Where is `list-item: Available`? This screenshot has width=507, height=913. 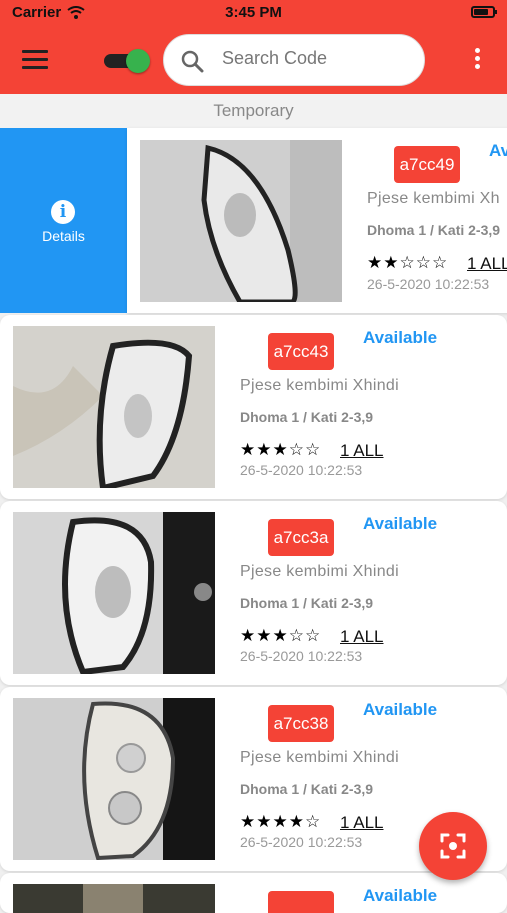 list-item: Available is located at coordinates (253, 893).